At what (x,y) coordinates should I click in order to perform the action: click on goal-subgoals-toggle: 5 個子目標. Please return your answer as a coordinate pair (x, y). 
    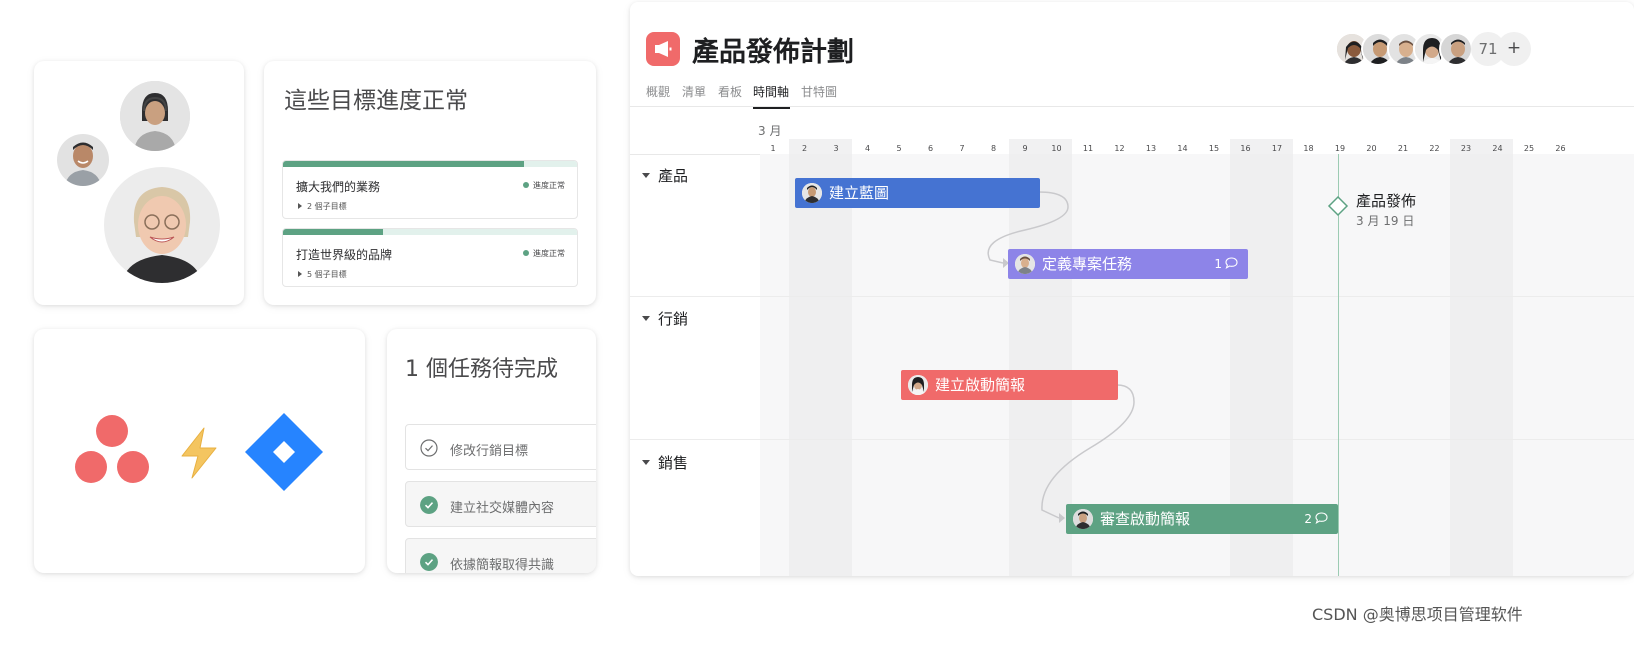
    Looking at the image, I should click on (322, 274).